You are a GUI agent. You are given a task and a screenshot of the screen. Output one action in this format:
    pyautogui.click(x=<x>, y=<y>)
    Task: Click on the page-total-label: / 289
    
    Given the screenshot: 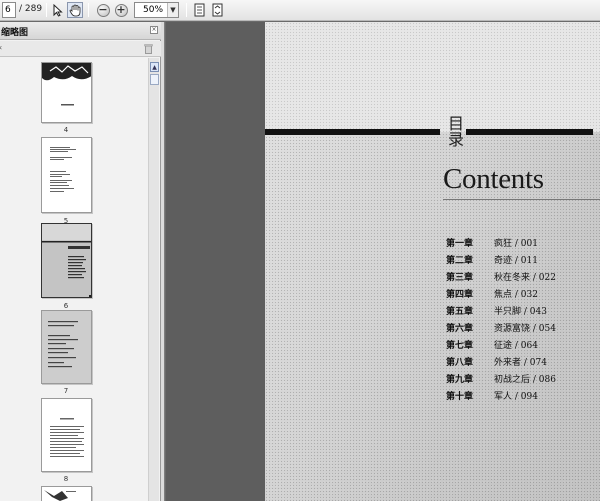 What is the action you would take?
    pyautogui.click(x=31, y=9)
    